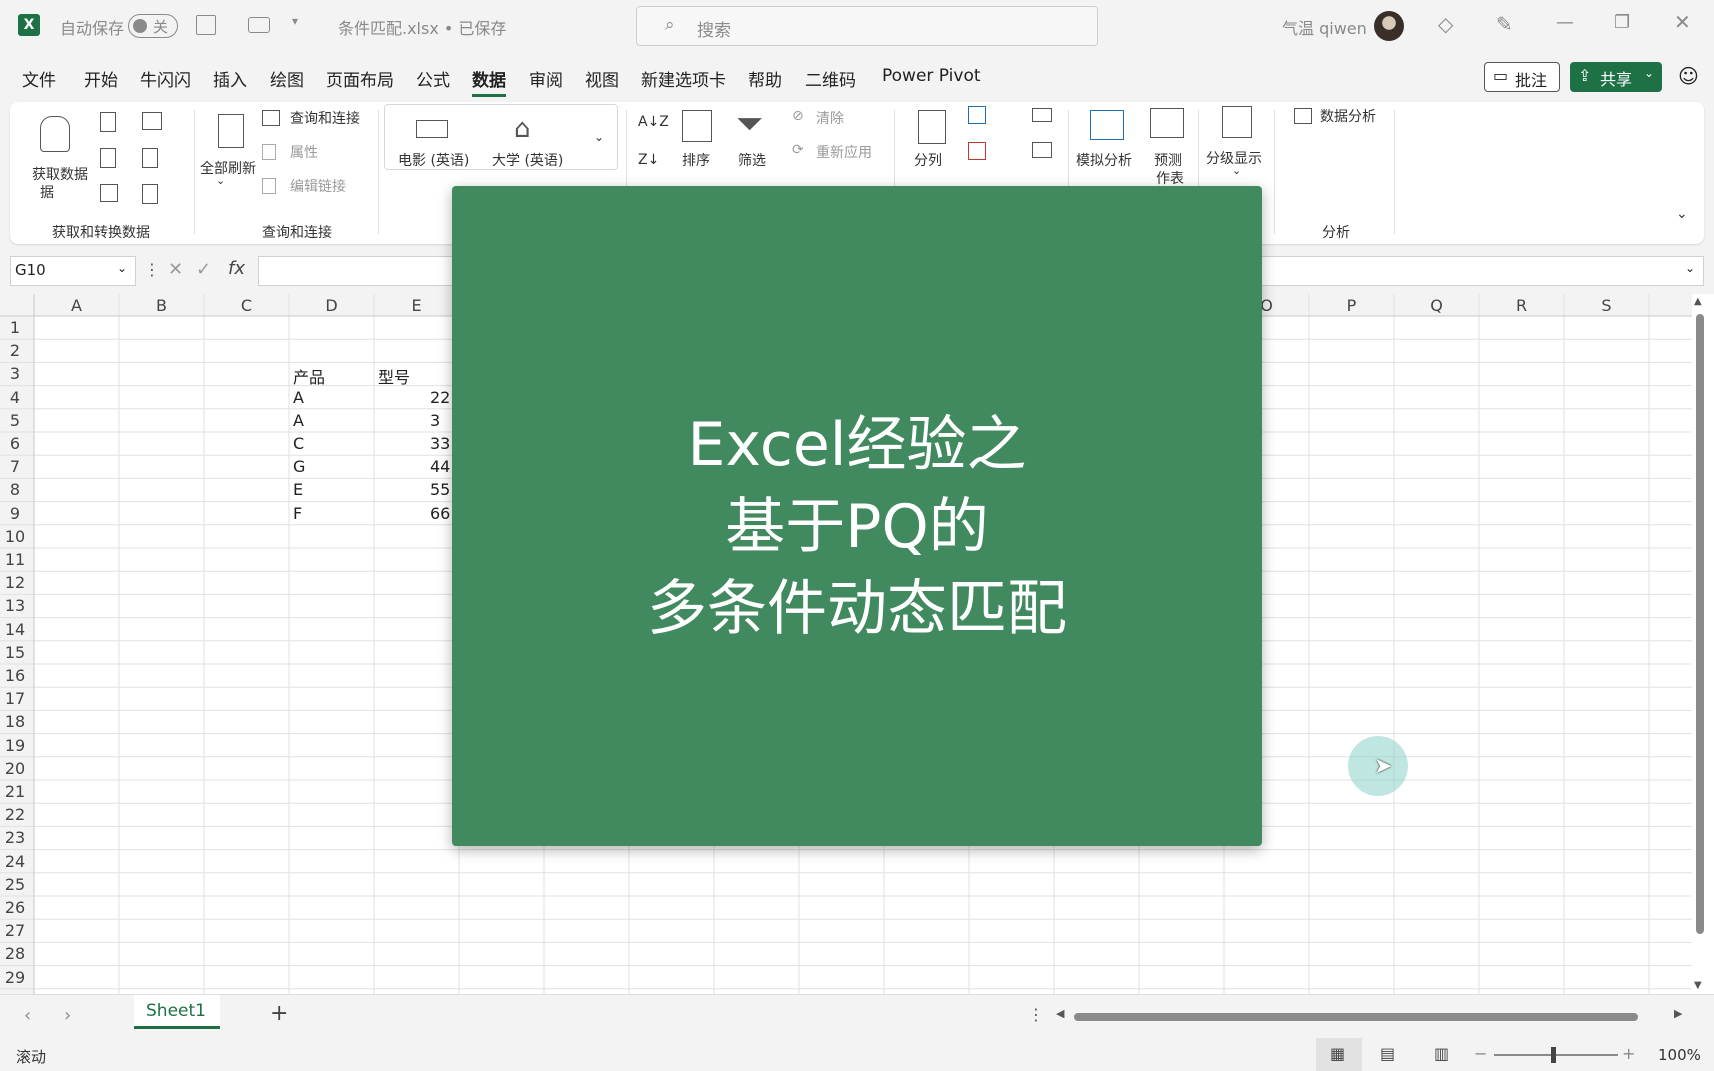  What do you see at coordinates (15, 861) in the screenshot?
I see `row-header-24: 24` at bounding box center [15, 861].